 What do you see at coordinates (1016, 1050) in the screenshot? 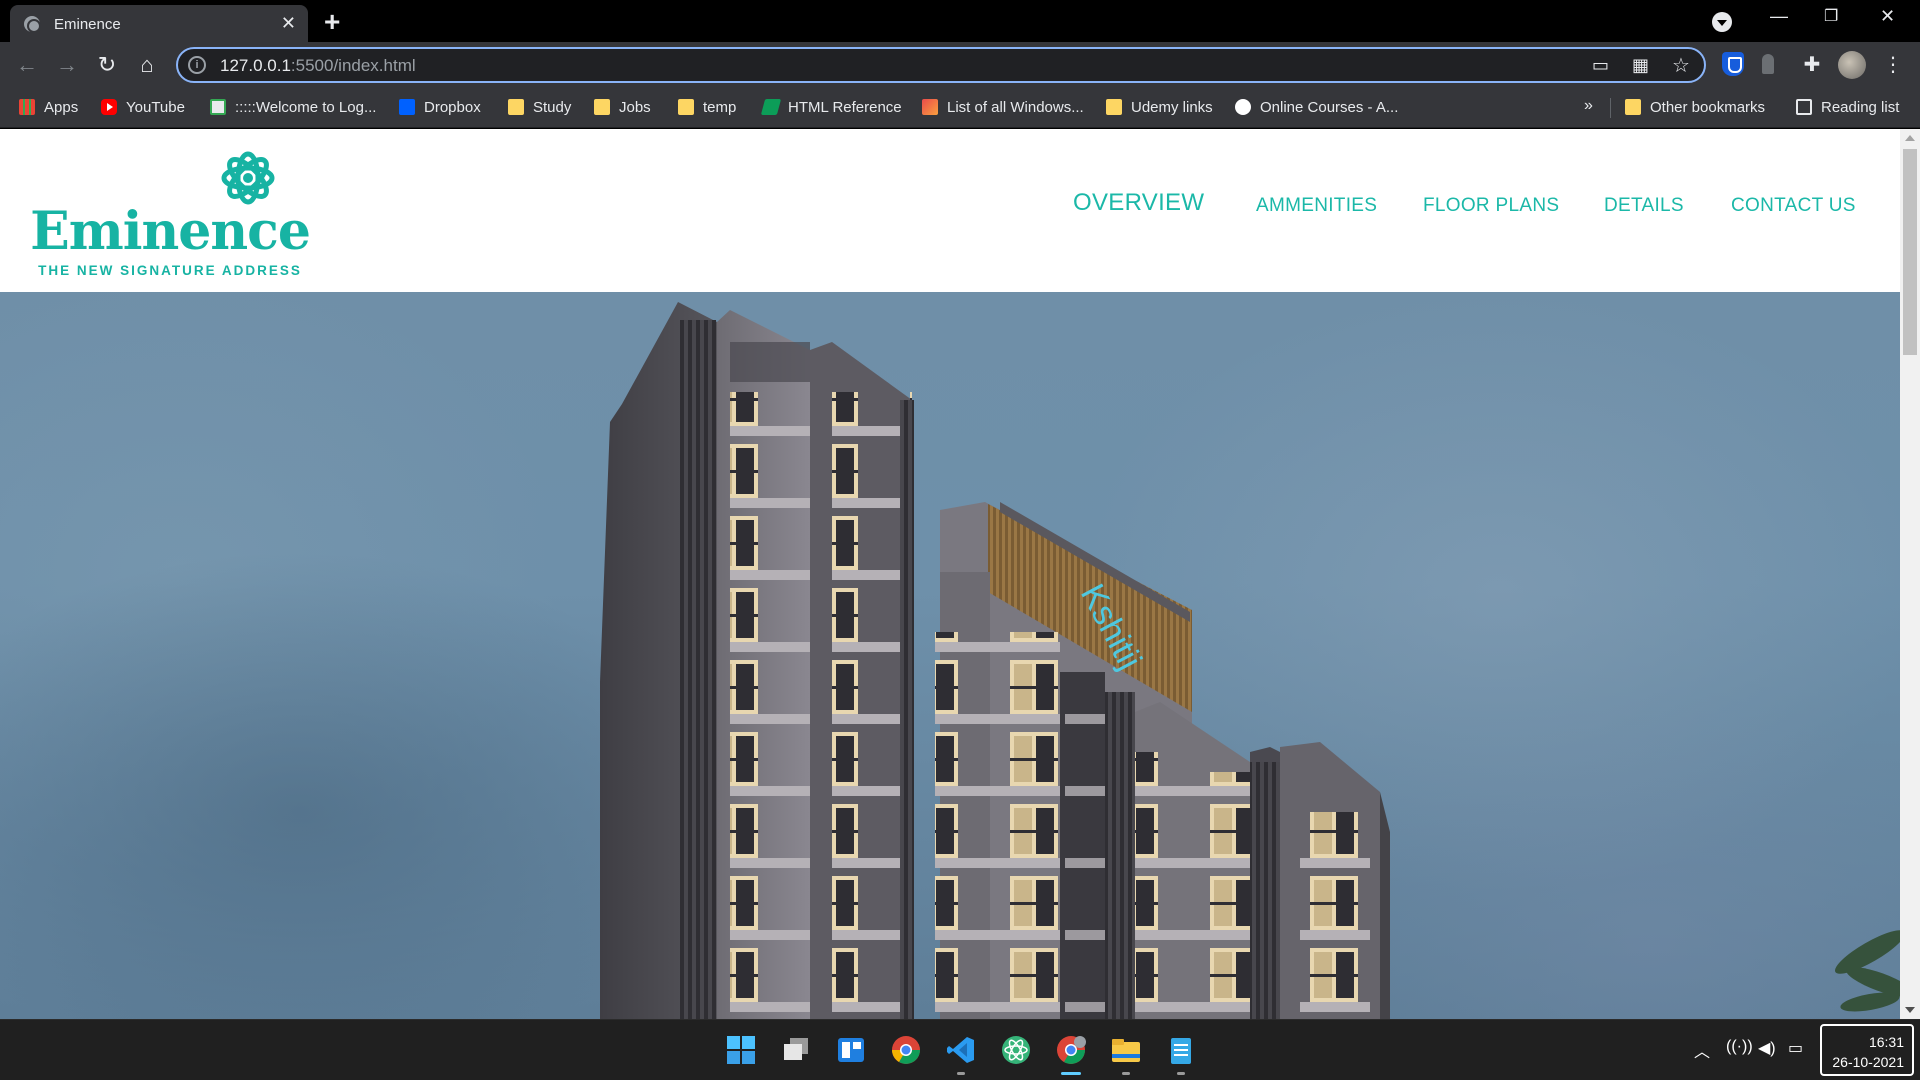
I see `atom-app-icon` at bounding box center [1016, 1050].